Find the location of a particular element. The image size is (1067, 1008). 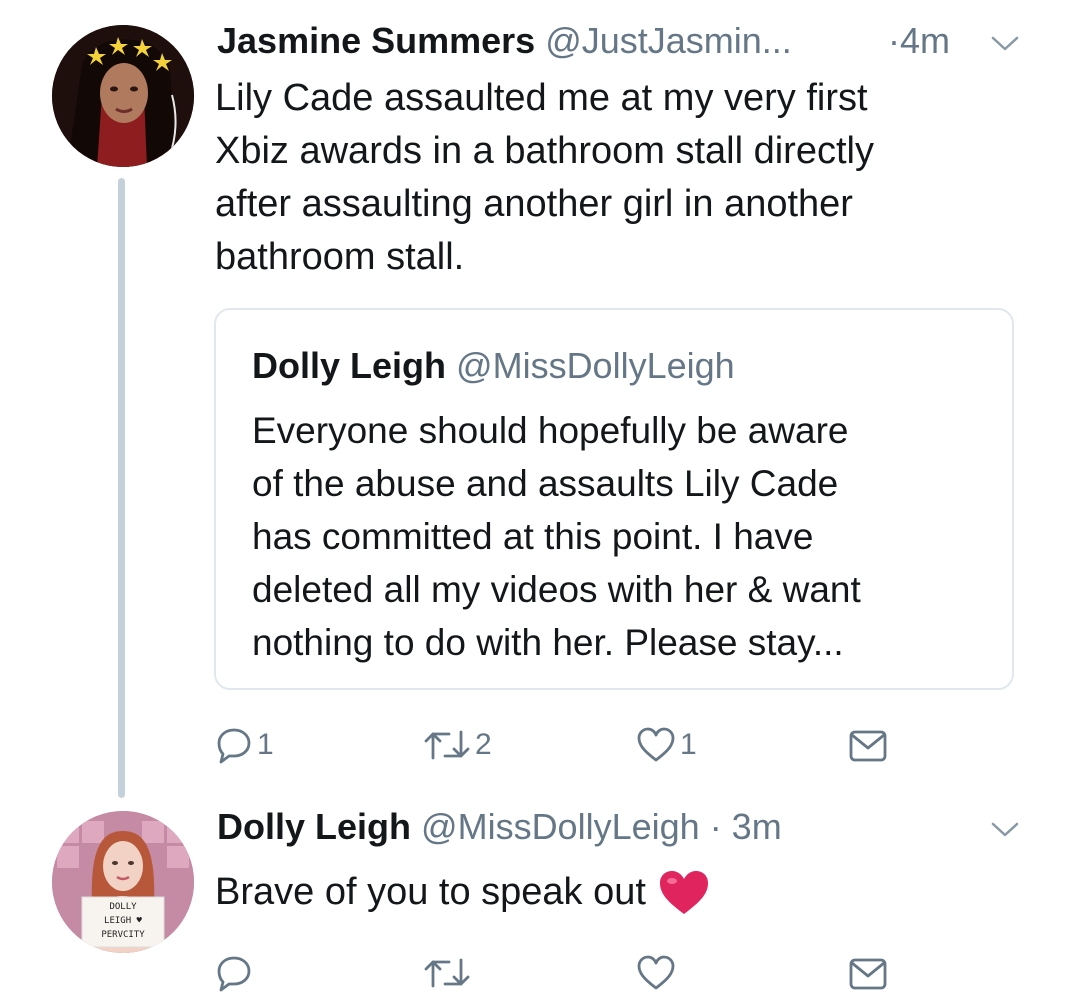

author-name: Dolly Leigh is located at coordinates (314, 826).